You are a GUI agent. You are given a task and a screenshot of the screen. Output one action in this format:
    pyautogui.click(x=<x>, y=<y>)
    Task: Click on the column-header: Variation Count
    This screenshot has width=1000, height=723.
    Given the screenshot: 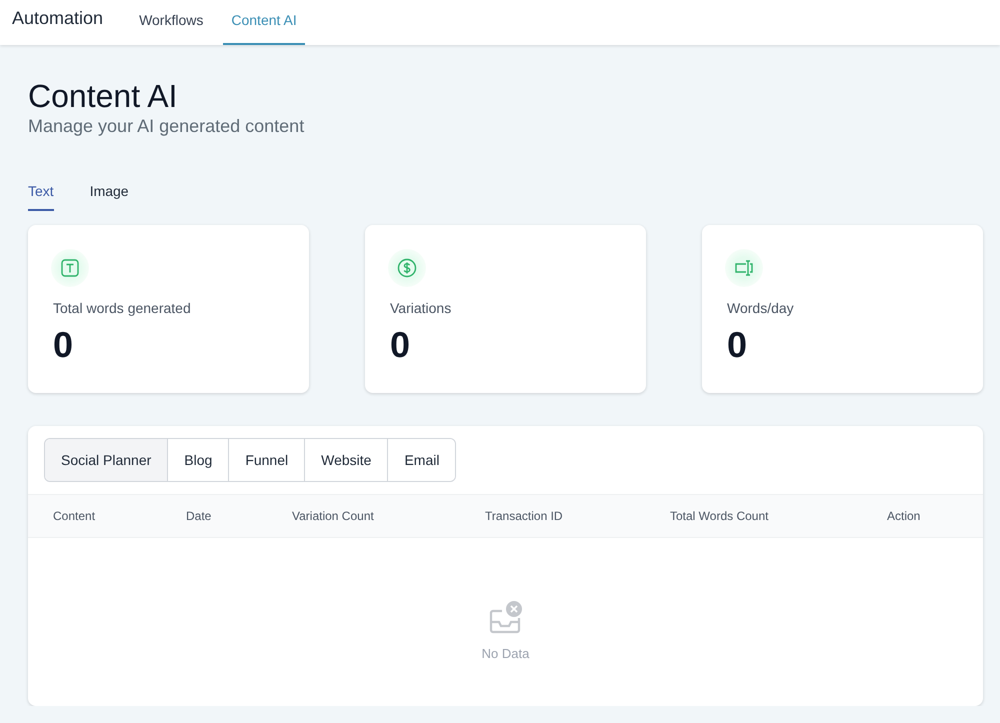 What is the action you would take?
    pyautogui.click(x=333, y=516)
    